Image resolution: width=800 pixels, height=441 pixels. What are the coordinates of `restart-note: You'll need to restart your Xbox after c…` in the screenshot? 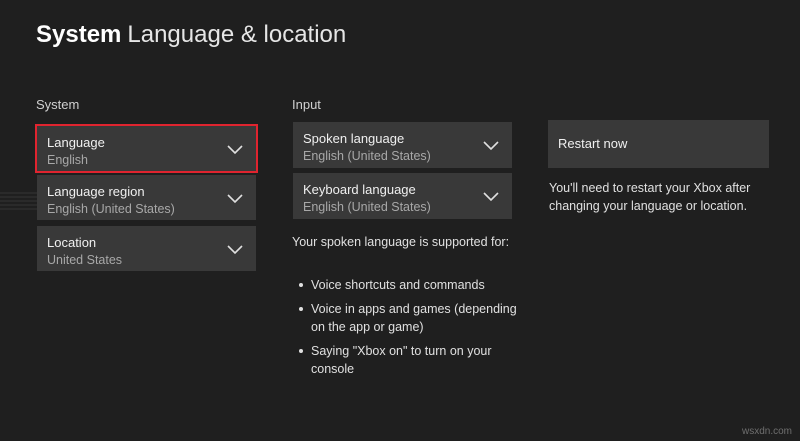 It's located at (650, 197).